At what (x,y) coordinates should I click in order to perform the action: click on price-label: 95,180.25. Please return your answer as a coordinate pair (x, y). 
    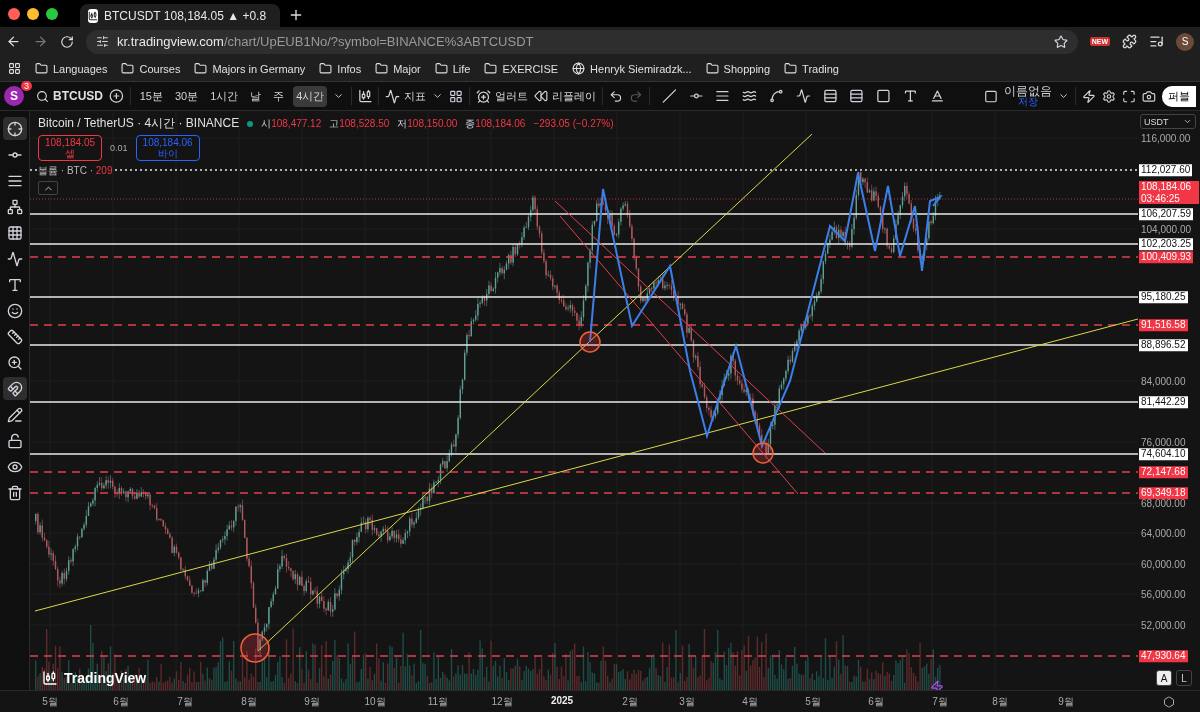
    Looking at the image, I should click on (1163, 297).